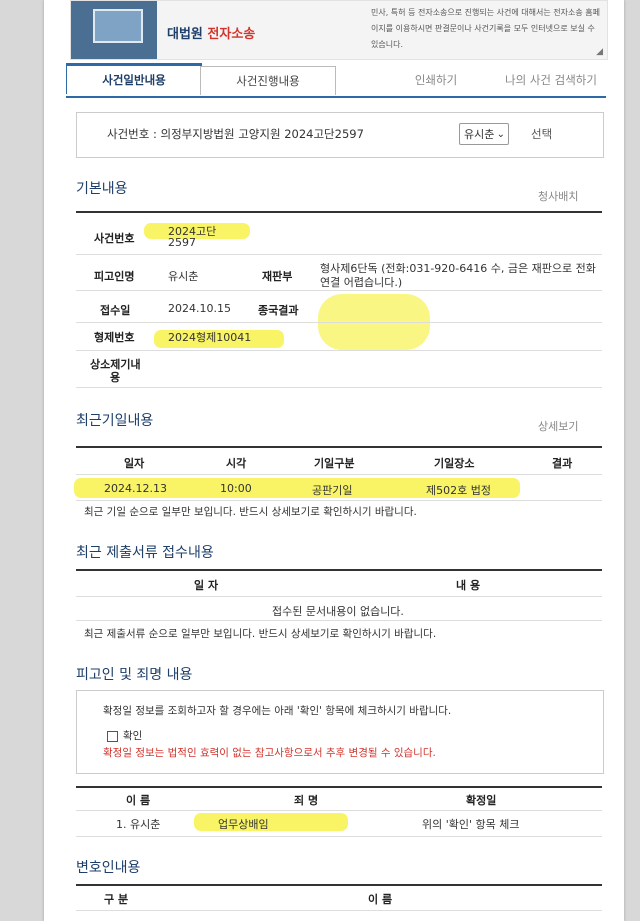 The width and height of the screenshot is (640, 921). Describe the element at coordinates (134, 675) in the screenshot. I see `defendant-charge-title: 피고인 및 죄명 내용` at that location.